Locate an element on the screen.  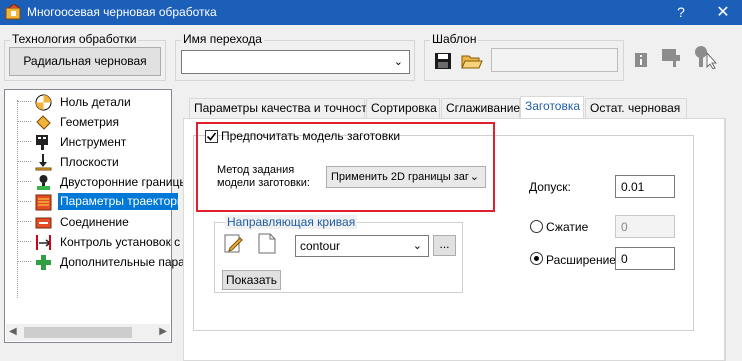
compression-radio is located at coordinates (536, 226).